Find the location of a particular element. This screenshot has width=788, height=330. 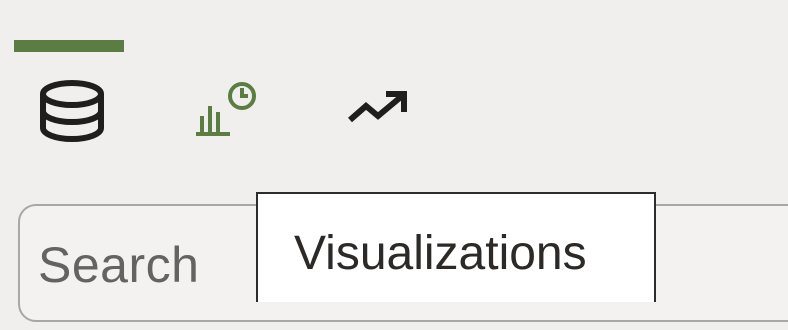

tooltip-label: Visualizations is located at coordinates (440, 253).